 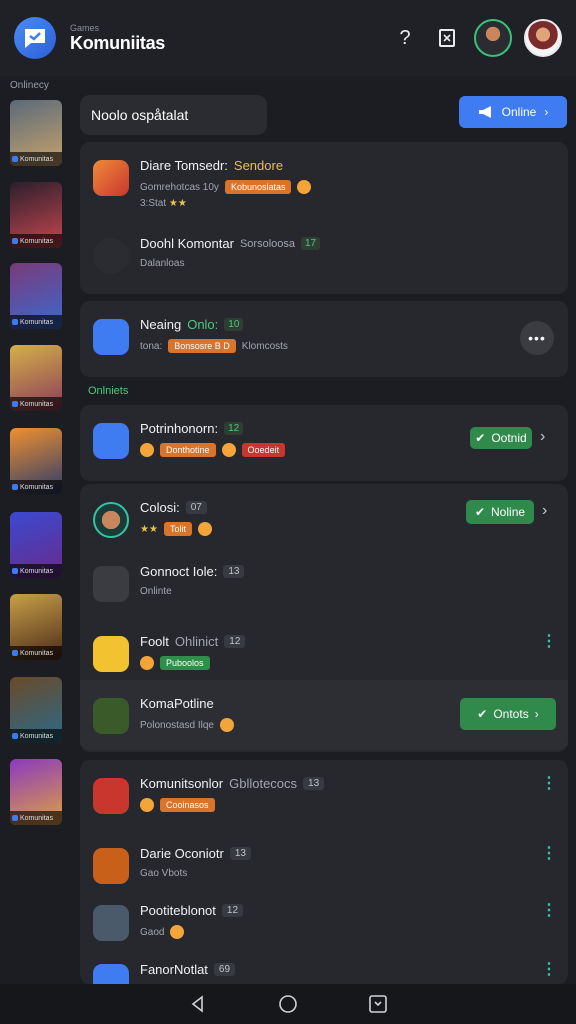 I want to click on row-badge: Onlo:, so click(x=203, y=324).